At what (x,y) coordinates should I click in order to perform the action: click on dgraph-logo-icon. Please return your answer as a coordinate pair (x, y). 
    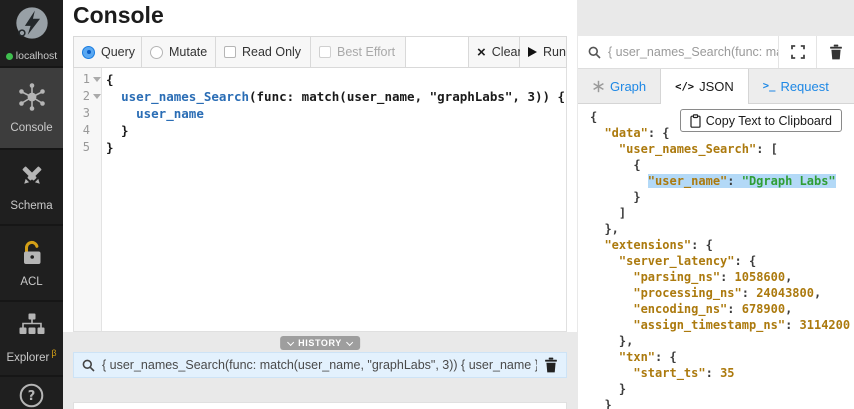
    Looking at the image, I should click on (32, 25).